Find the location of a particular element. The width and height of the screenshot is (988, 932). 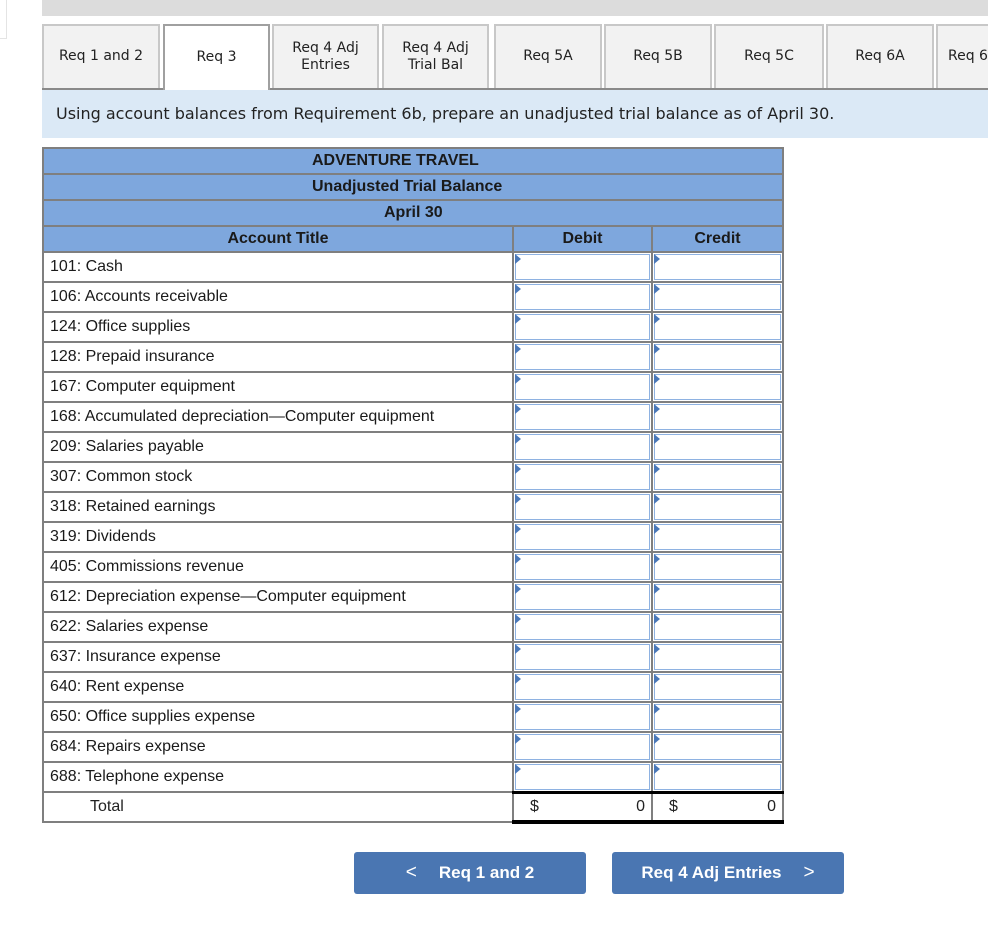

tab-req-4-adj-entries: Req 4 Adj Entries is located at coordinates (325, 56).